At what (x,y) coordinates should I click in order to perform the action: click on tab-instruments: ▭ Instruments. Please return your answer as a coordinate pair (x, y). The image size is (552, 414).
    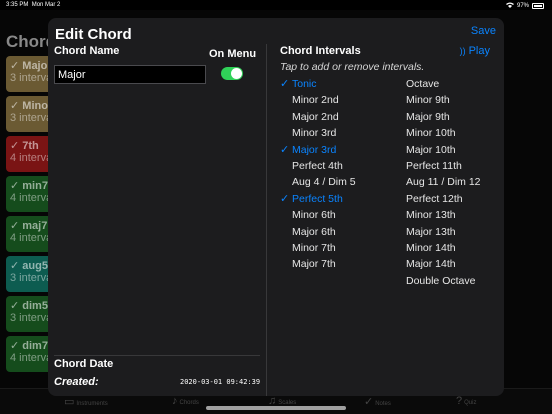
    Looking at the image, I should click on (86, 401).